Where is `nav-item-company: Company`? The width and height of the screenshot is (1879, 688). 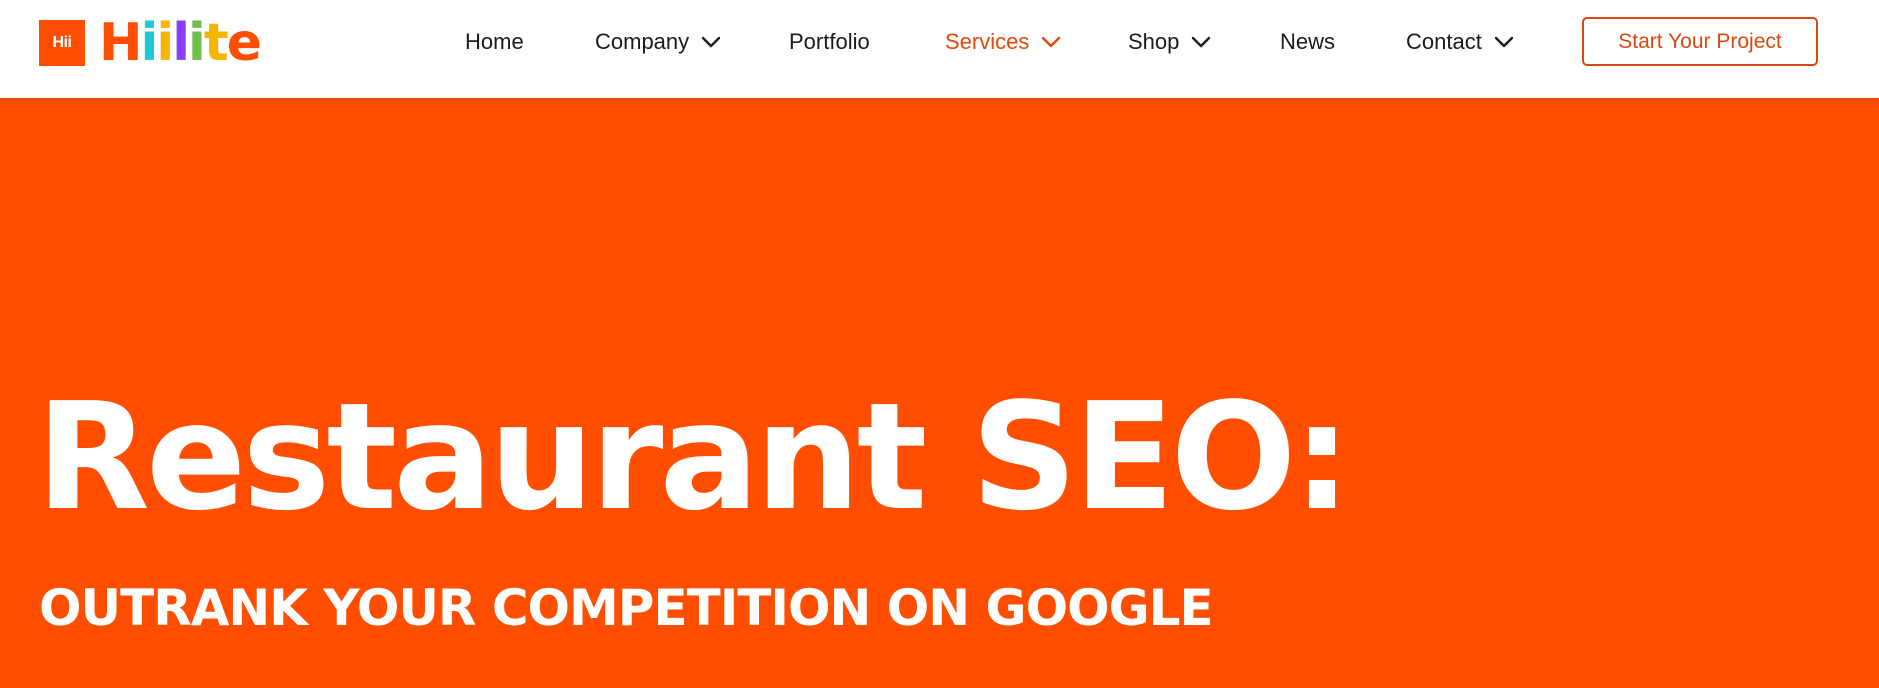
nav-item-company: Company is located at coordinates (658, 42).